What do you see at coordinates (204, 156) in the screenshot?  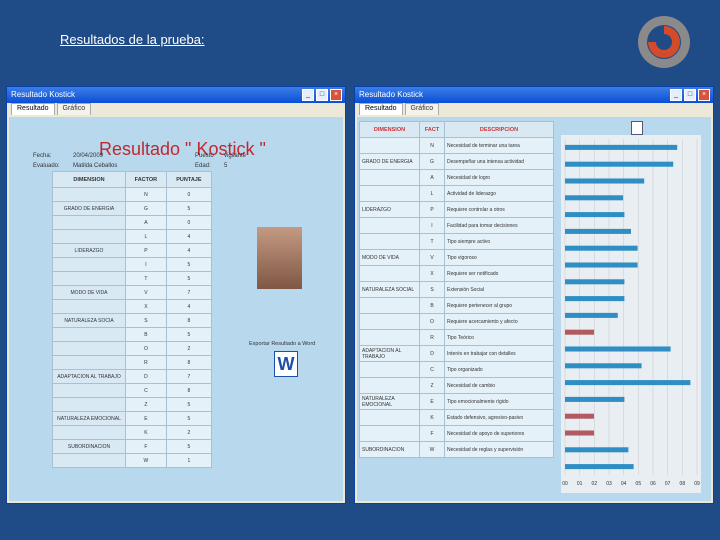 I see `puesto-label: Puesto` at bounding box center [204, 156].